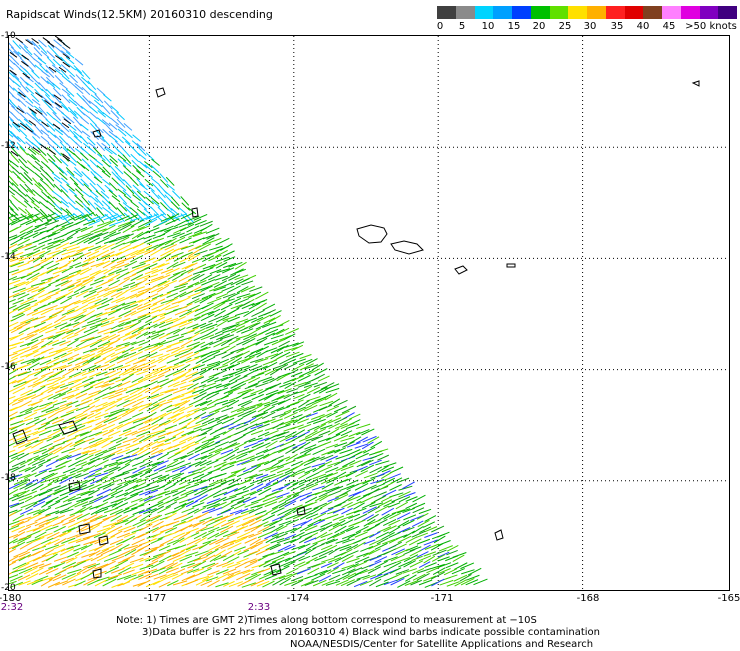 This screenshot has height=651, width=740. What do you see at coordinates (590, 26) in the screenshot?
I see `legend-tick-label: 30` at bounding box center [590, 26].